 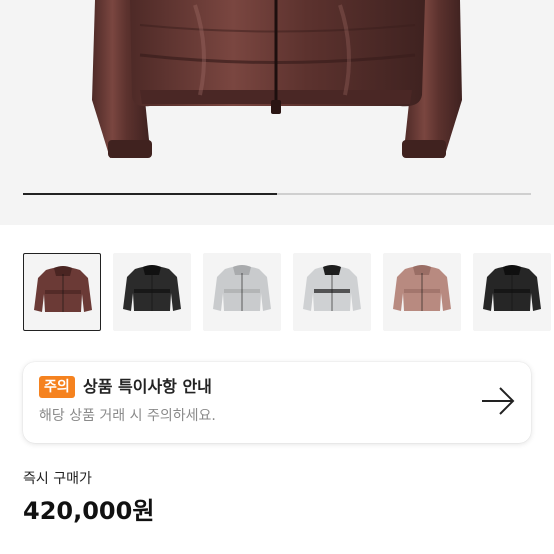 What do you see at coordinates (89, 511) in the screenshot?
I see `instant-buy-price: 420,000원` at bounding box center [89, 511].